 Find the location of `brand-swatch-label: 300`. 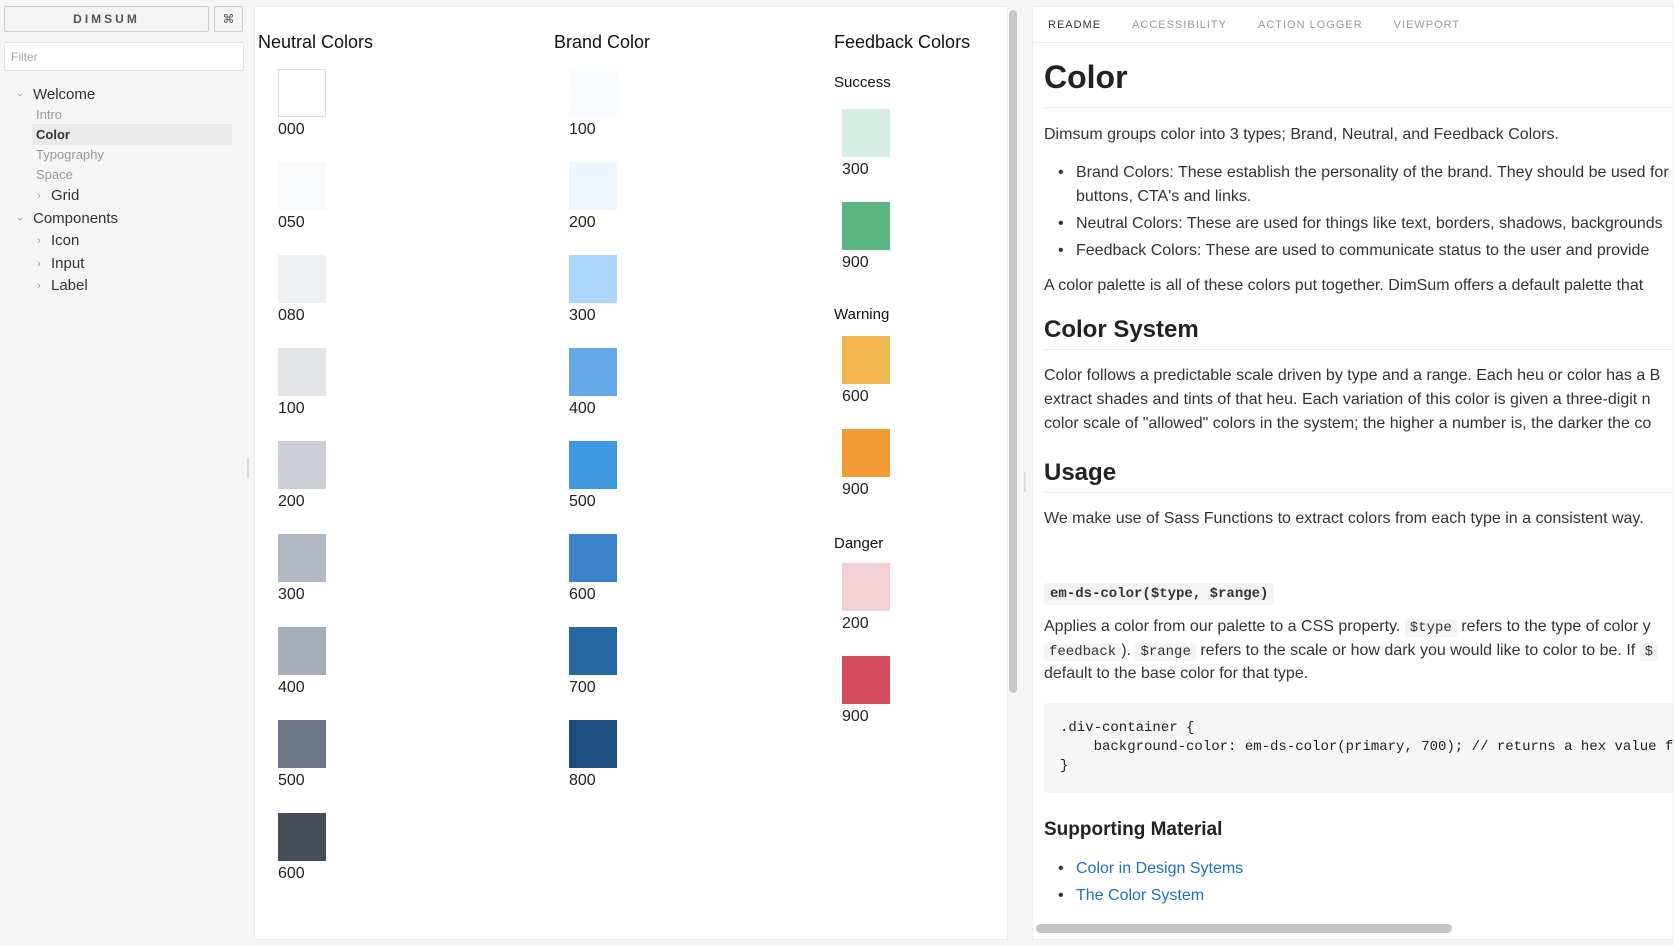

brand-swatch-label: 300 is located at coordinates (582, 315).